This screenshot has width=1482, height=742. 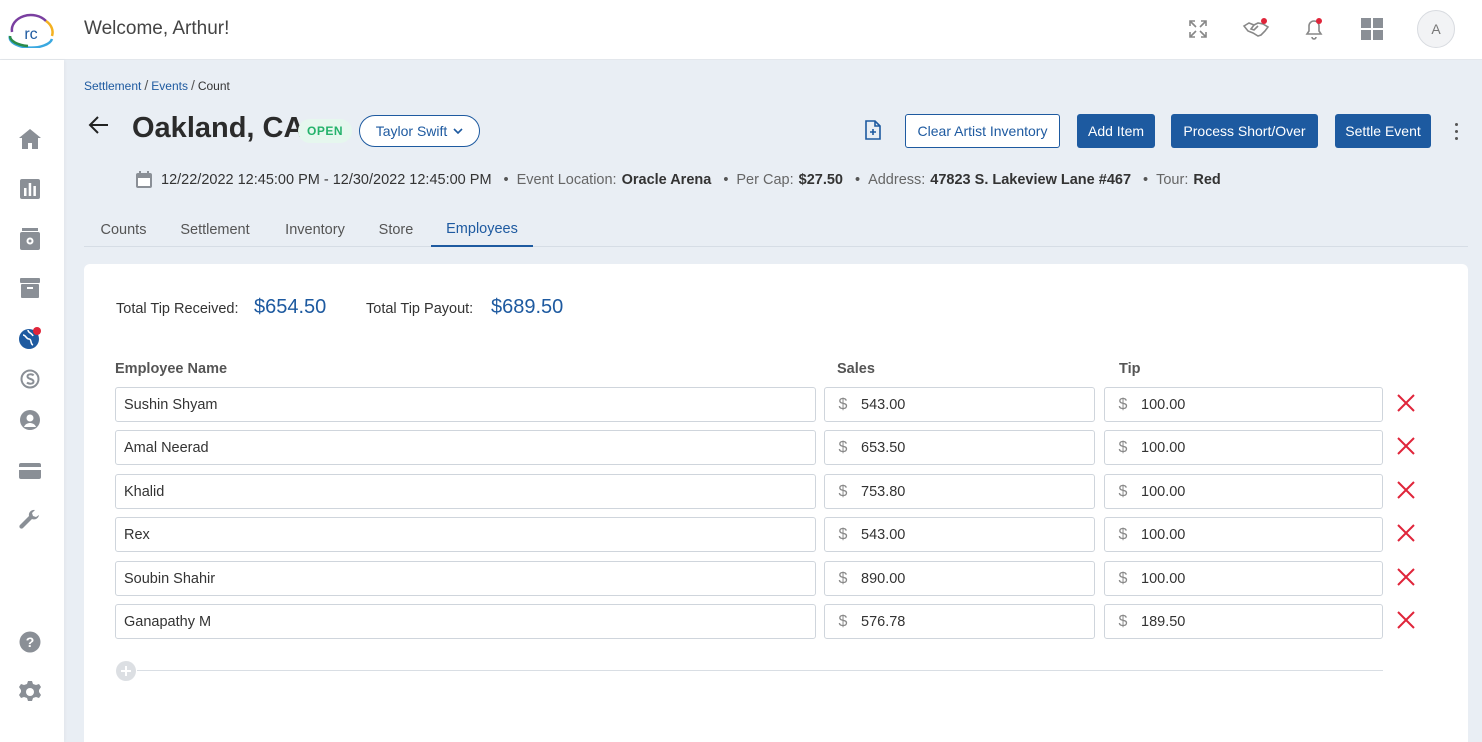 What do you see at coordinates (169, 86) in the screenshot?
I see `breadcrumb-events: Events` at bounding box center [169, 86].